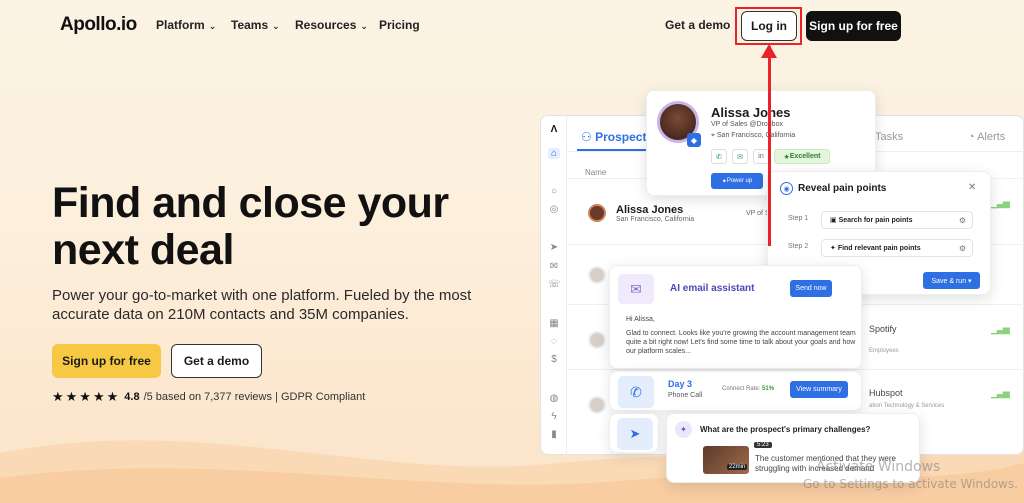  What do you see at coordinates (250, 226) in the screenshot?
I see `hero-title: Find and close your next deal` at bounding box center [250, 226].